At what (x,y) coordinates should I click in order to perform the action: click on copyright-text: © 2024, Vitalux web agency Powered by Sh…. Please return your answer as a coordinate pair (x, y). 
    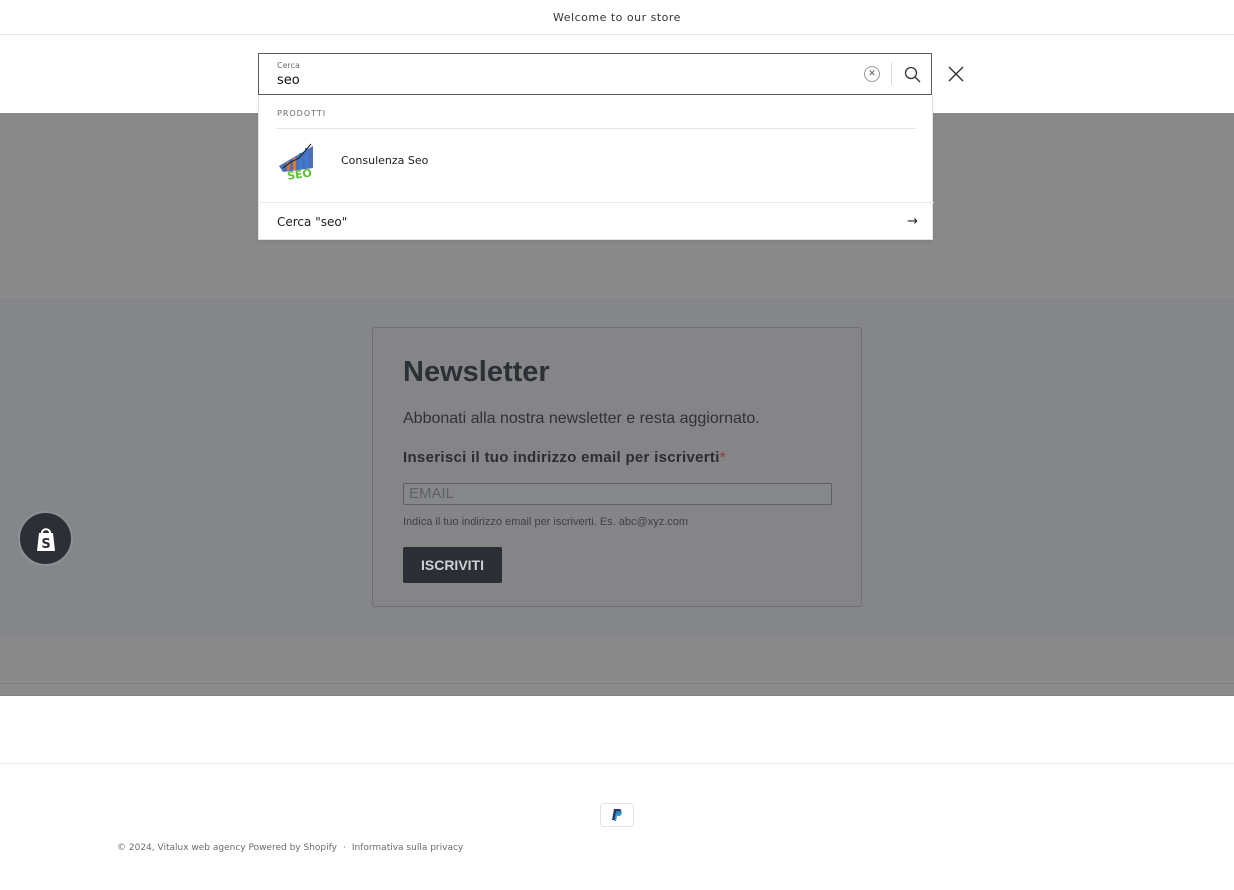
    Looking at the image, I should click on (227, 848).